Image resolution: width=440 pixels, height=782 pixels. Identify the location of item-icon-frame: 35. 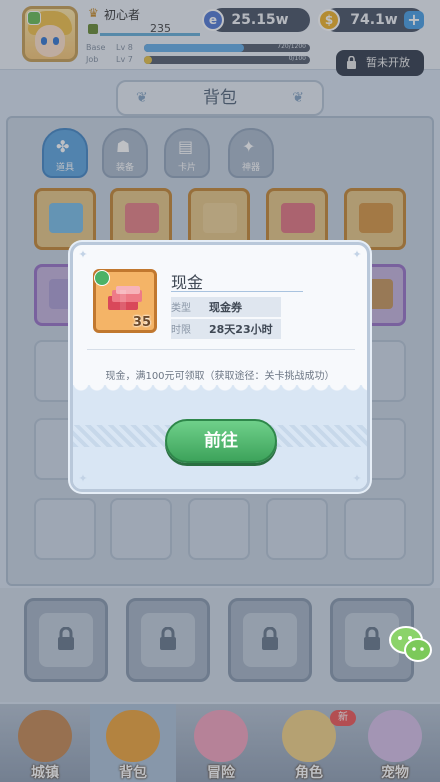
(125, 301).